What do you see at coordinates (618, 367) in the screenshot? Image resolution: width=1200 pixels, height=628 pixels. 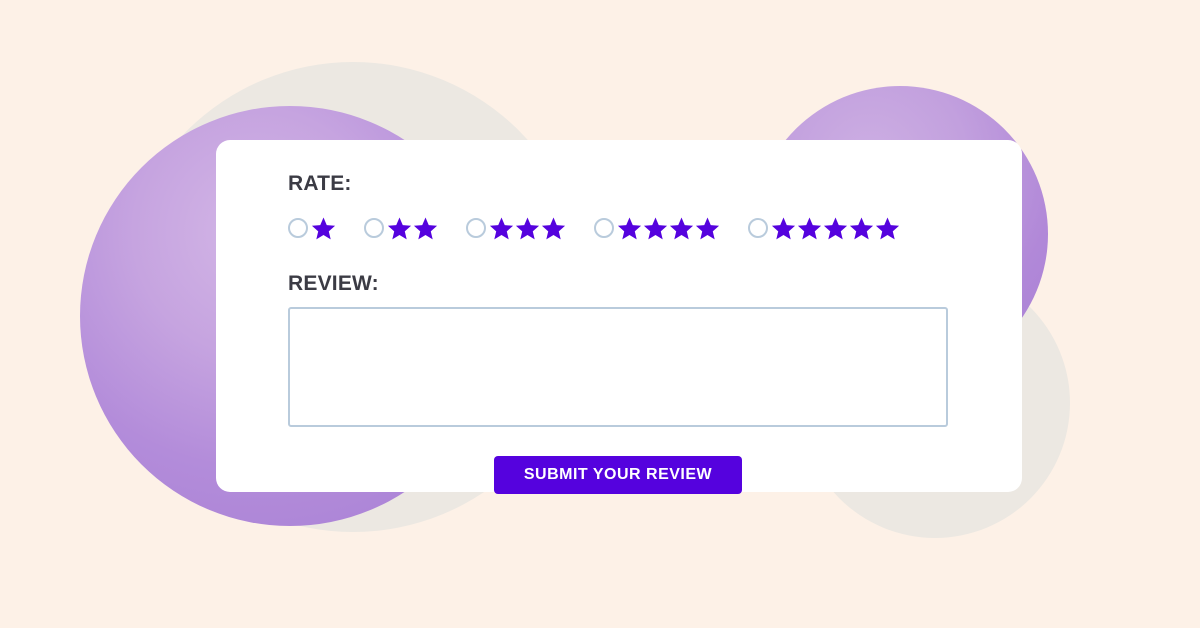 I see `review-textarea` at bounding box center [618, 367].